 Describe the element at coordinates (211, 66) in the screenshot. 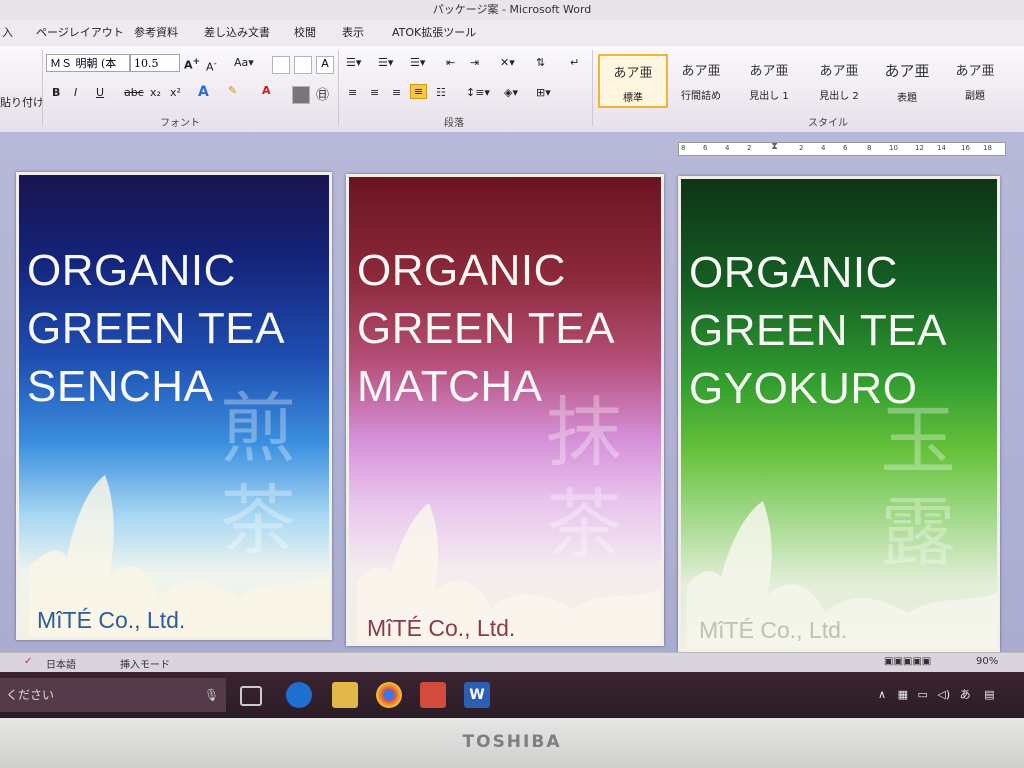

I see `shrink-font-icon: A-` at that location.